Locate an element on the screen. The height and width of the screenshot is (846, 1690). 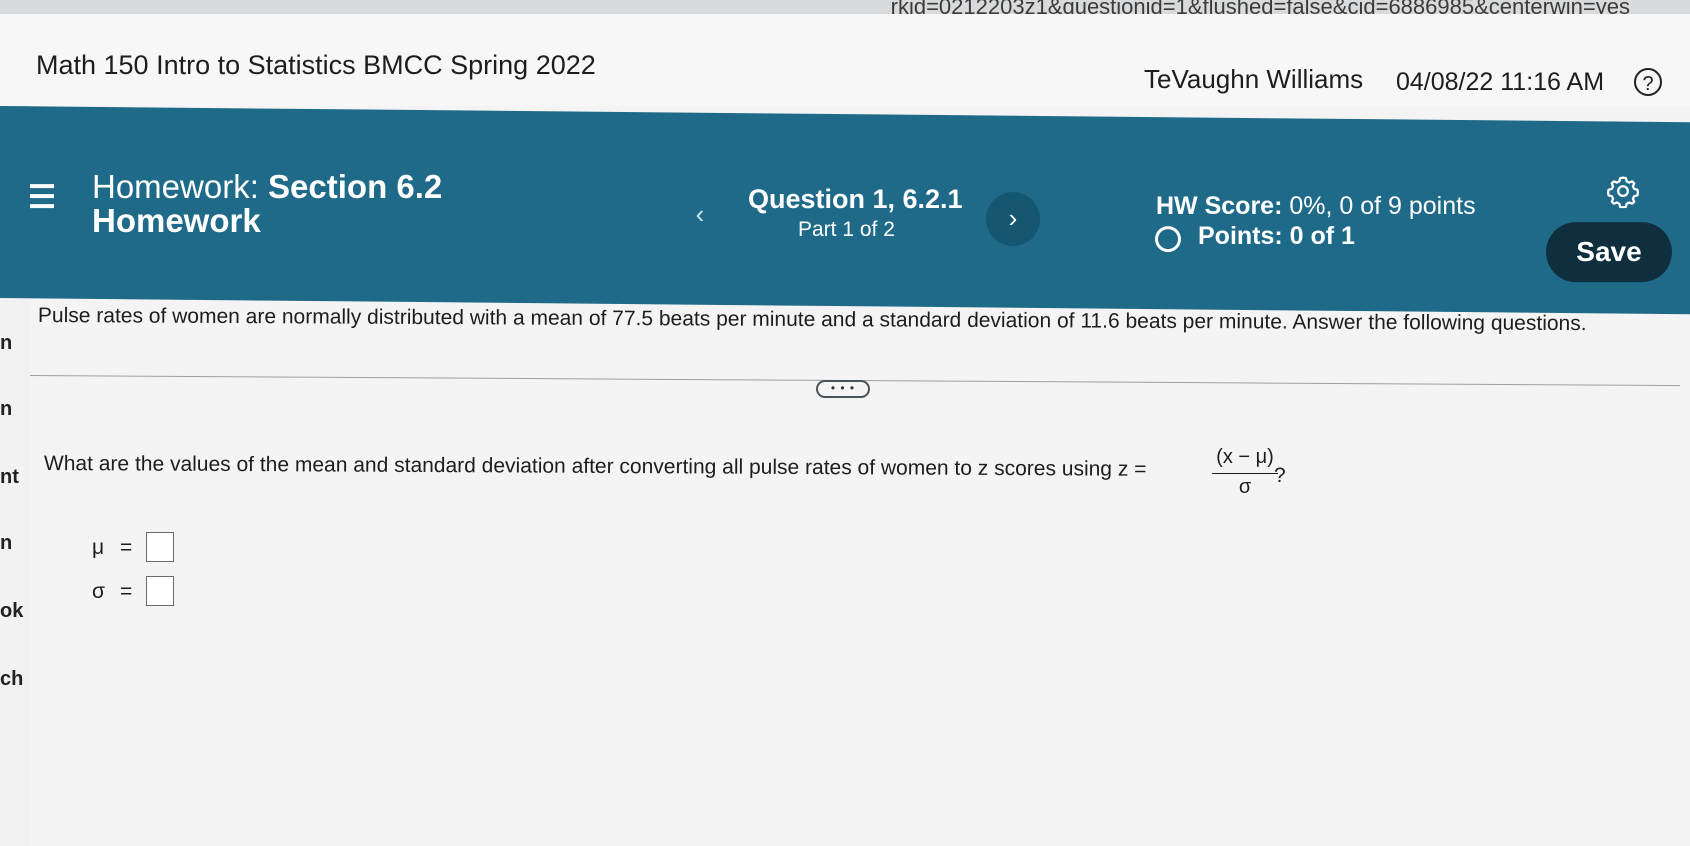
homework-title: Homework: Section 6.2 Homework is located at coordinates (302, 204).